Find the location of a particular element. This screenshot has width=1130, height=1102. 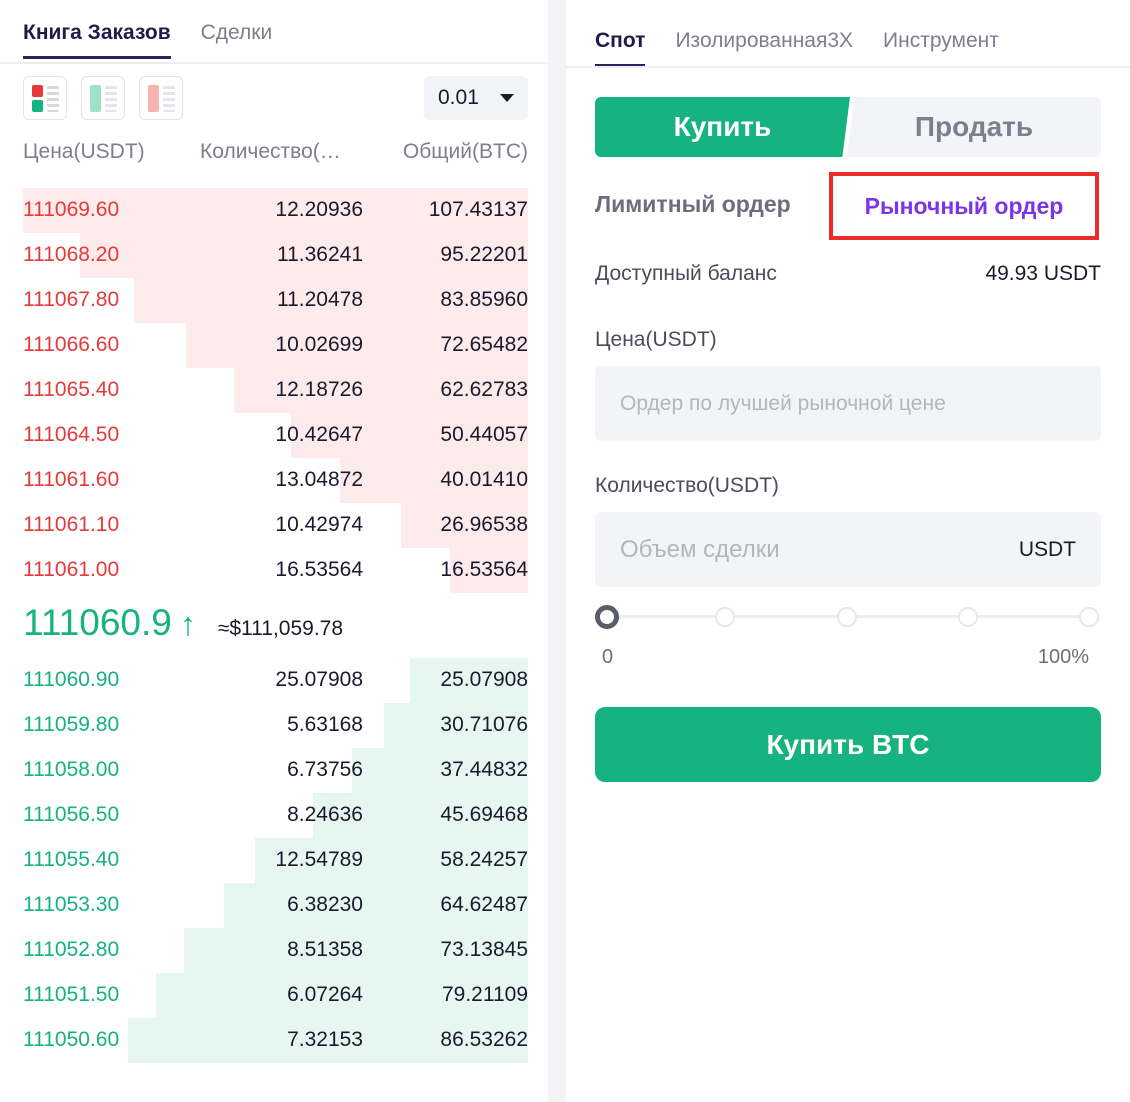

order-book-row: 111061.10 10.42974 26.96538 is located at coordinates (275, 525).